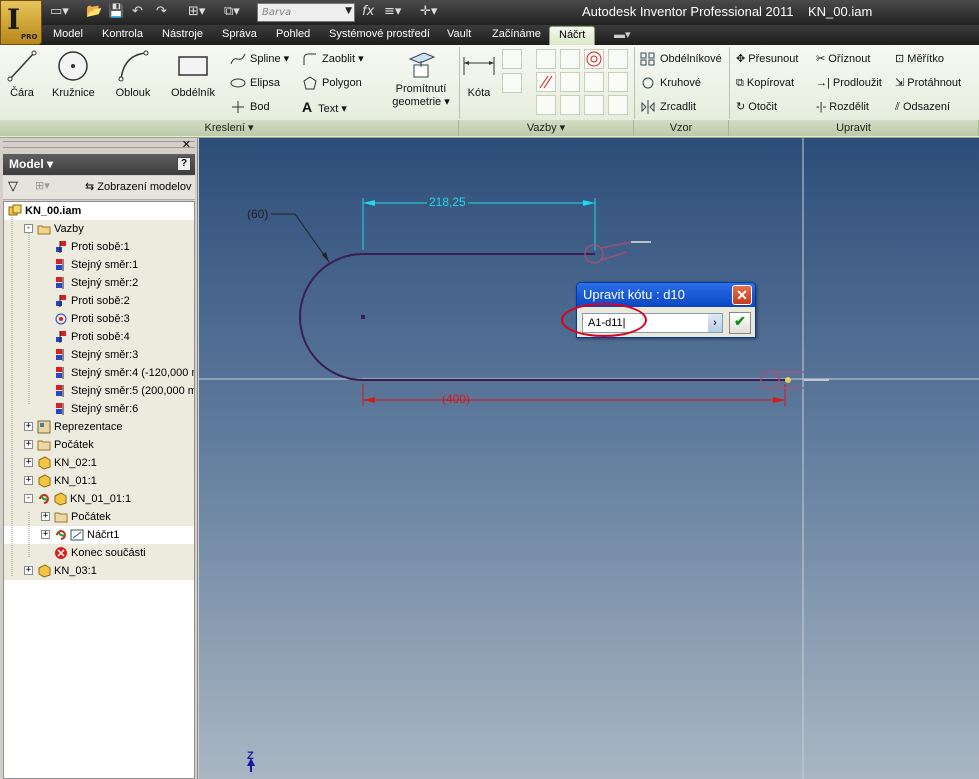 The width and height of the screenshot is (979, 779). What do you see at coordinates (99, 319) in the screenshot?
I see `tree-item: Proti sobě:3` at bounding box center [99, 319].